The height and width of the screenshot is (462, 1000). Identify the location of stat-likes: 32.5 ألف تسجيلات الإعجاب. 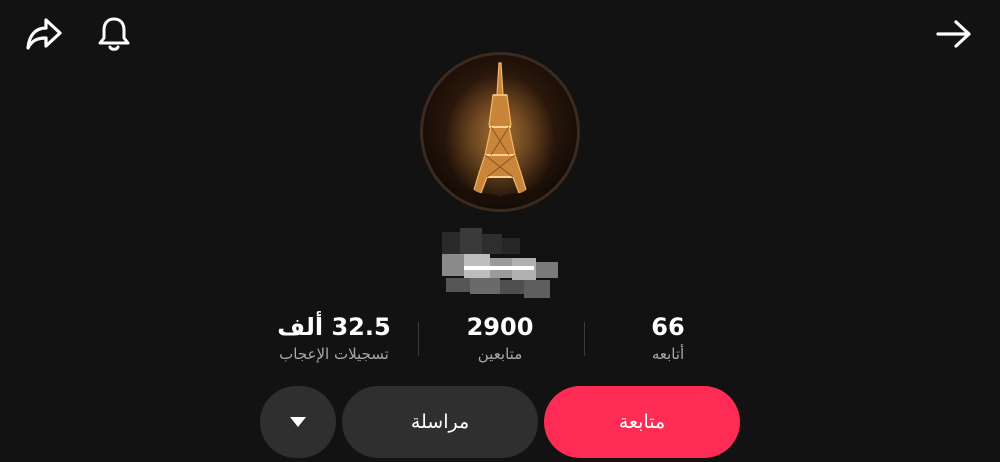
(334, 338).